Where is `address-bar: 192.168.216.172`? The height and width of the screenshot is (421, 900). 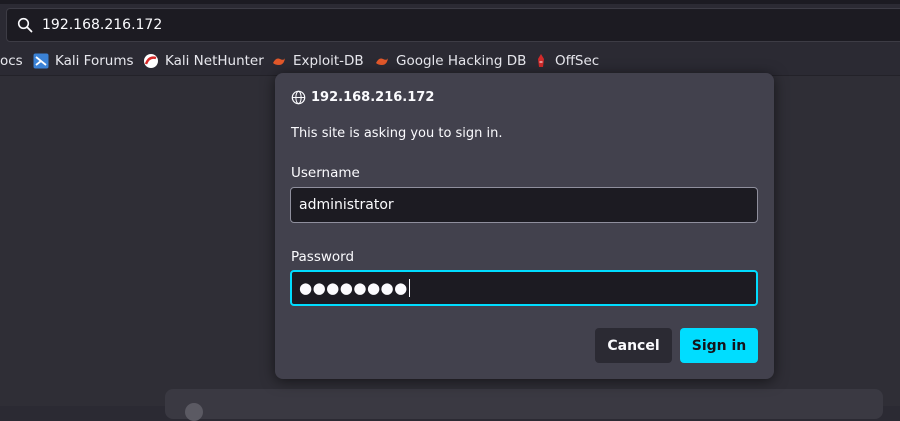 address-bar: 192.168.216.172 is located at coordinates (453, 25).